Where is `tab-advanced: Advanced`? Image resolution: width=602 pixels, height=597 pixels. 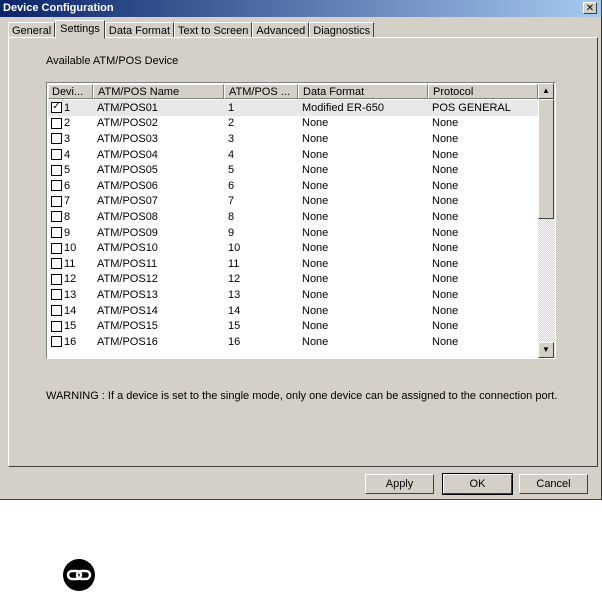
tab-advanced: Advanced is located at coordinates (281, 30).